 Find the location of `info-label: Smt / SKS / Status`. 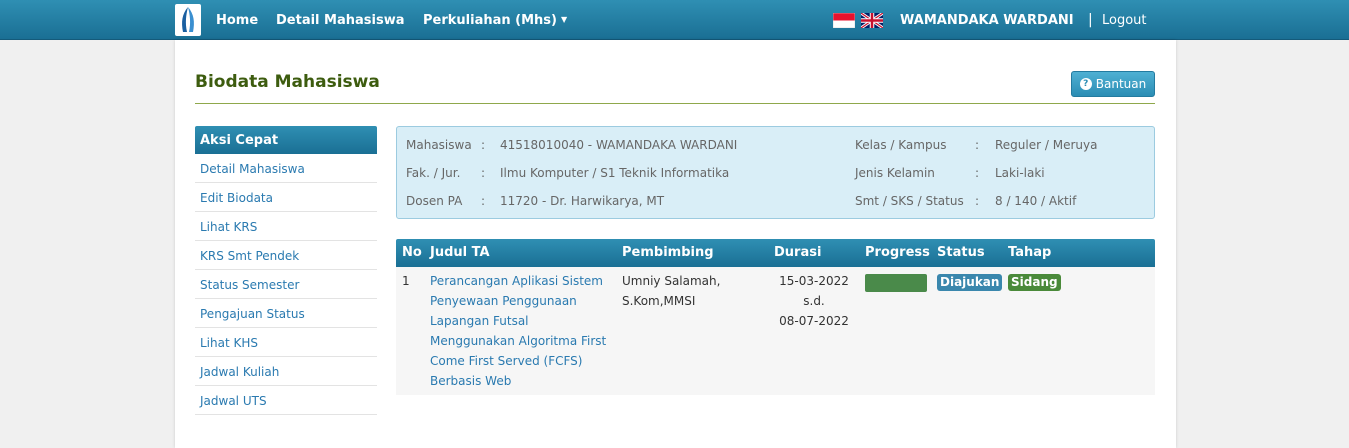

info-label: Smt / SKS / Status is located at coordinates (909, 201).